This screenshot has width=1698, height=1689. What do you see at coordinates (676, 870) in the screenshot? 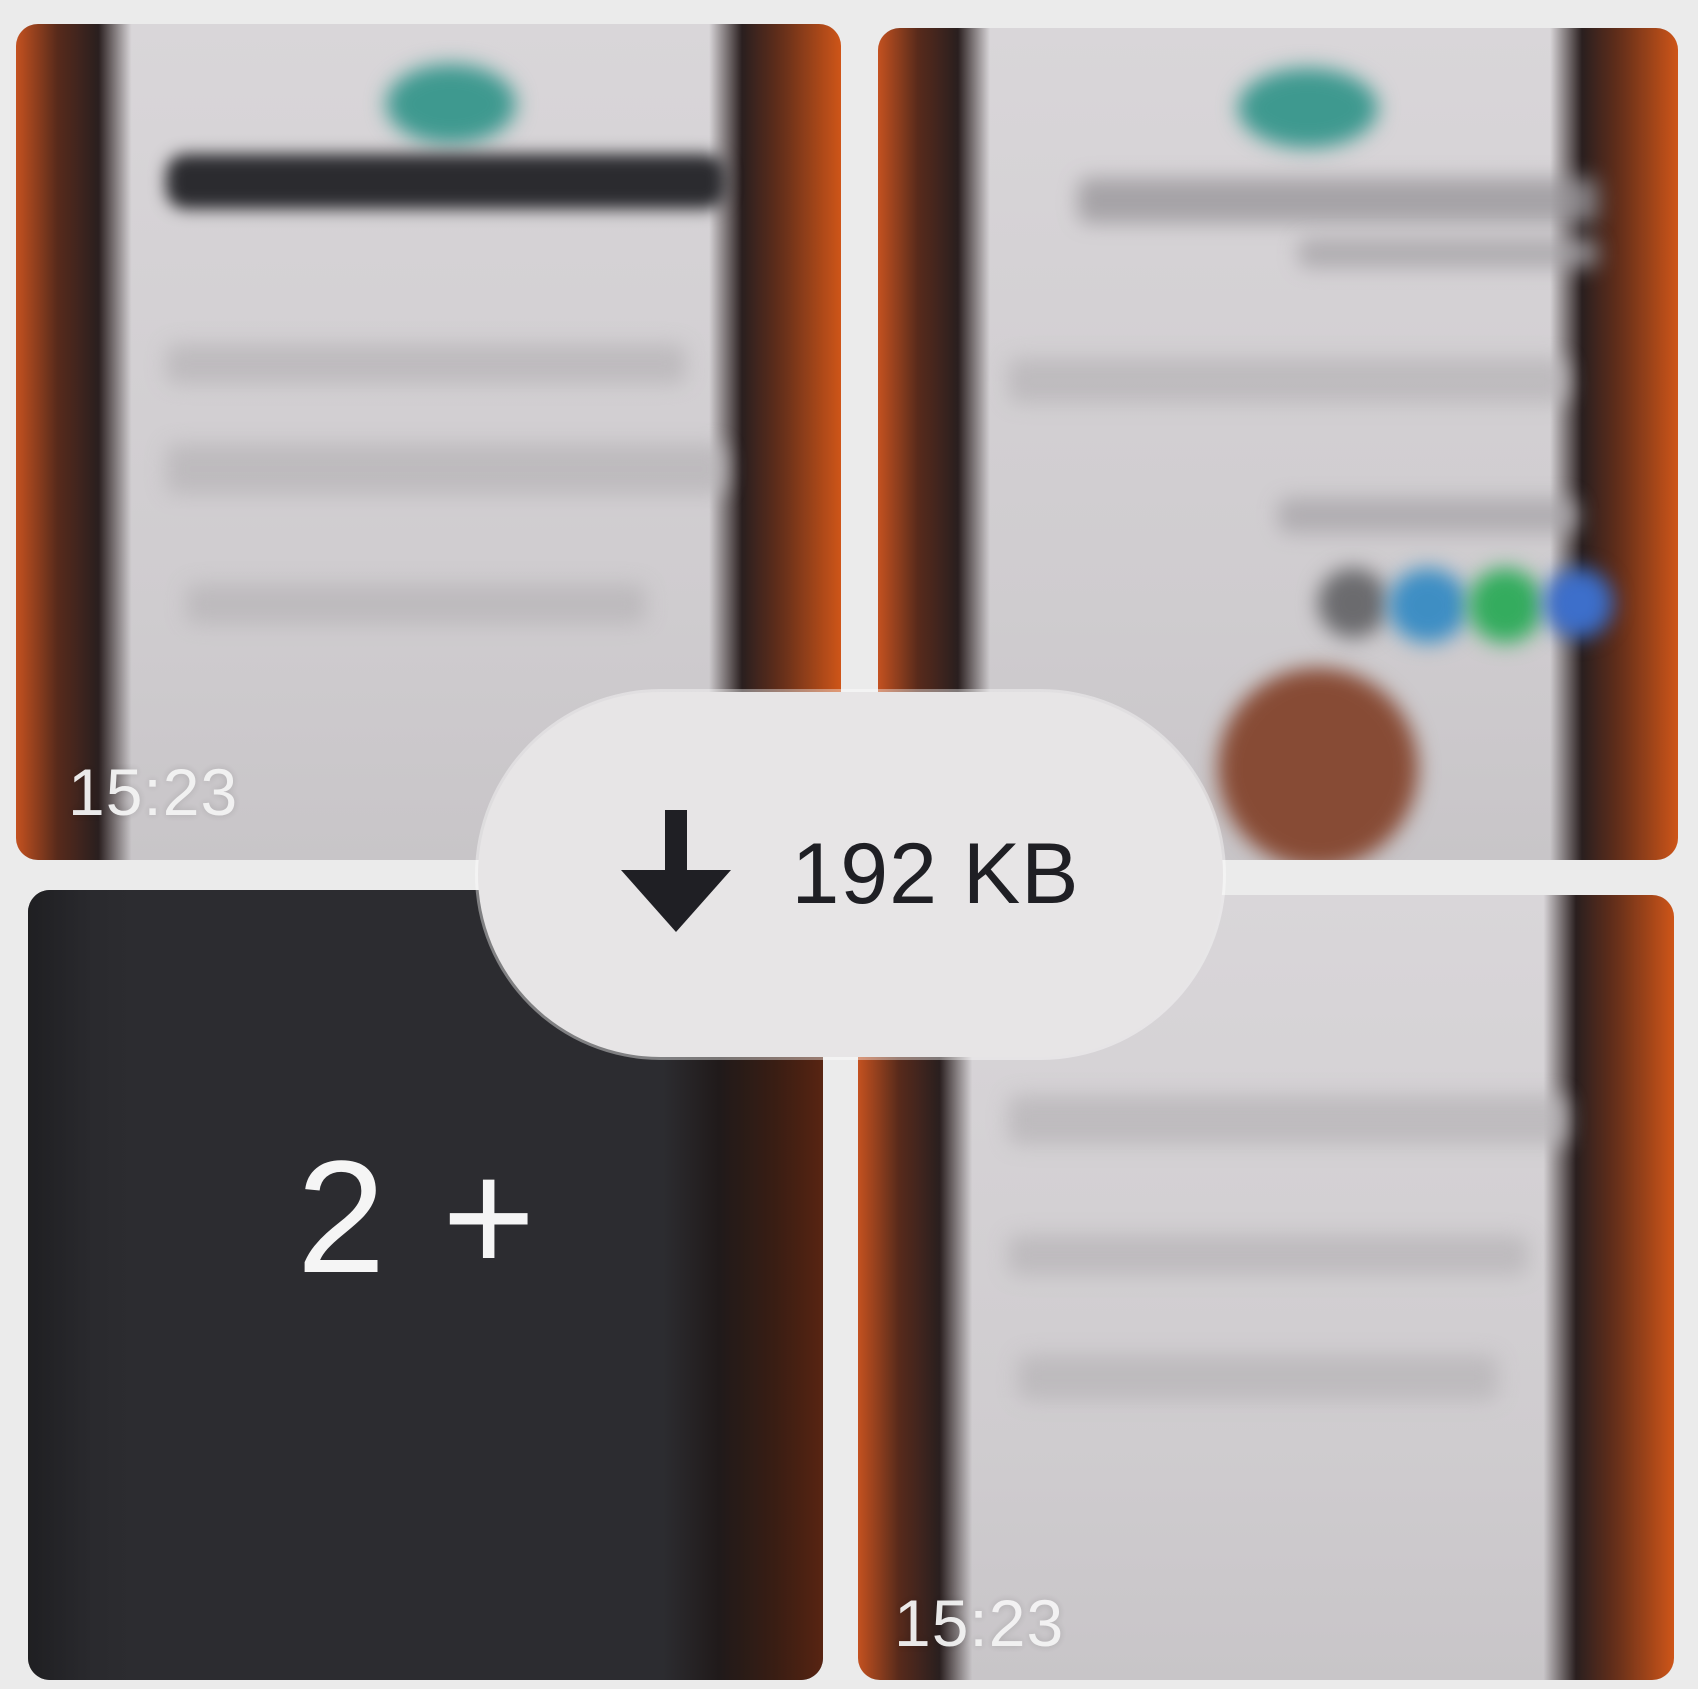
I see `download-arrow-icon` at bounding box center [676, 870].